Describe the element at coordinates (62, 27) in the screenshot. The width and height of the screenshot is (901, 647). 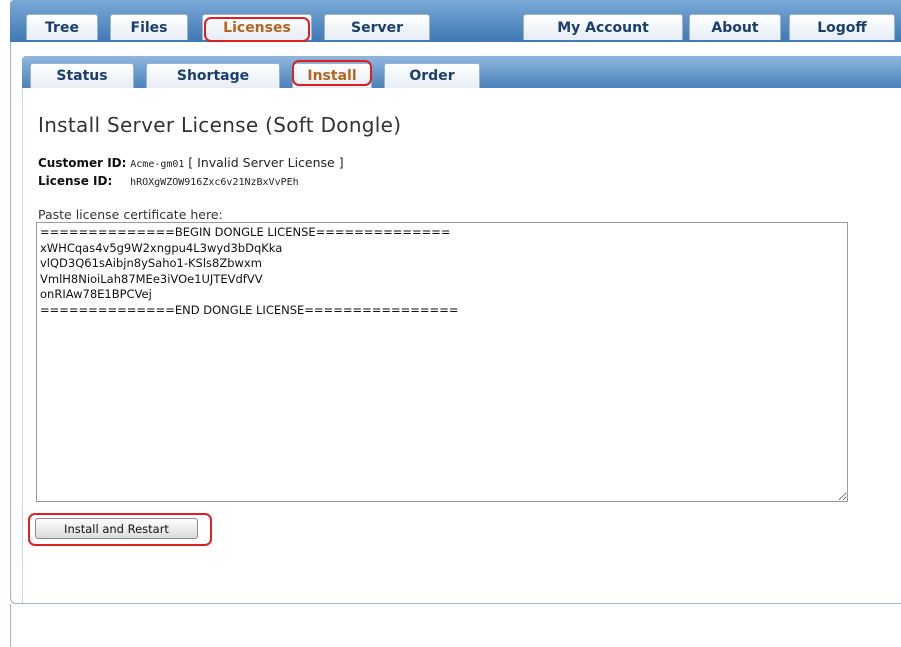
I see `tab-tree: Tree` at that location.